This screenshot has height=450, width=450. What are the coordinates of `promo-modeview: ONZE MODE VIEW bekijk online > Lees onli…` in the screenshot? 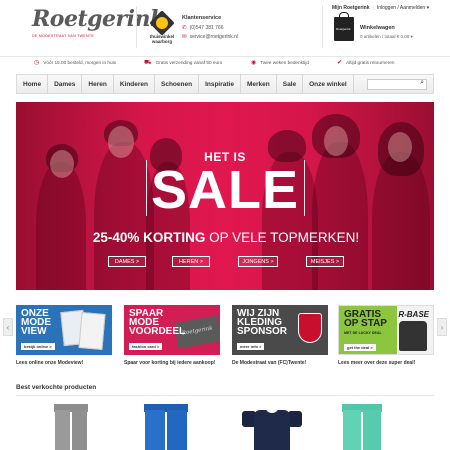 It's located at (64, 335).